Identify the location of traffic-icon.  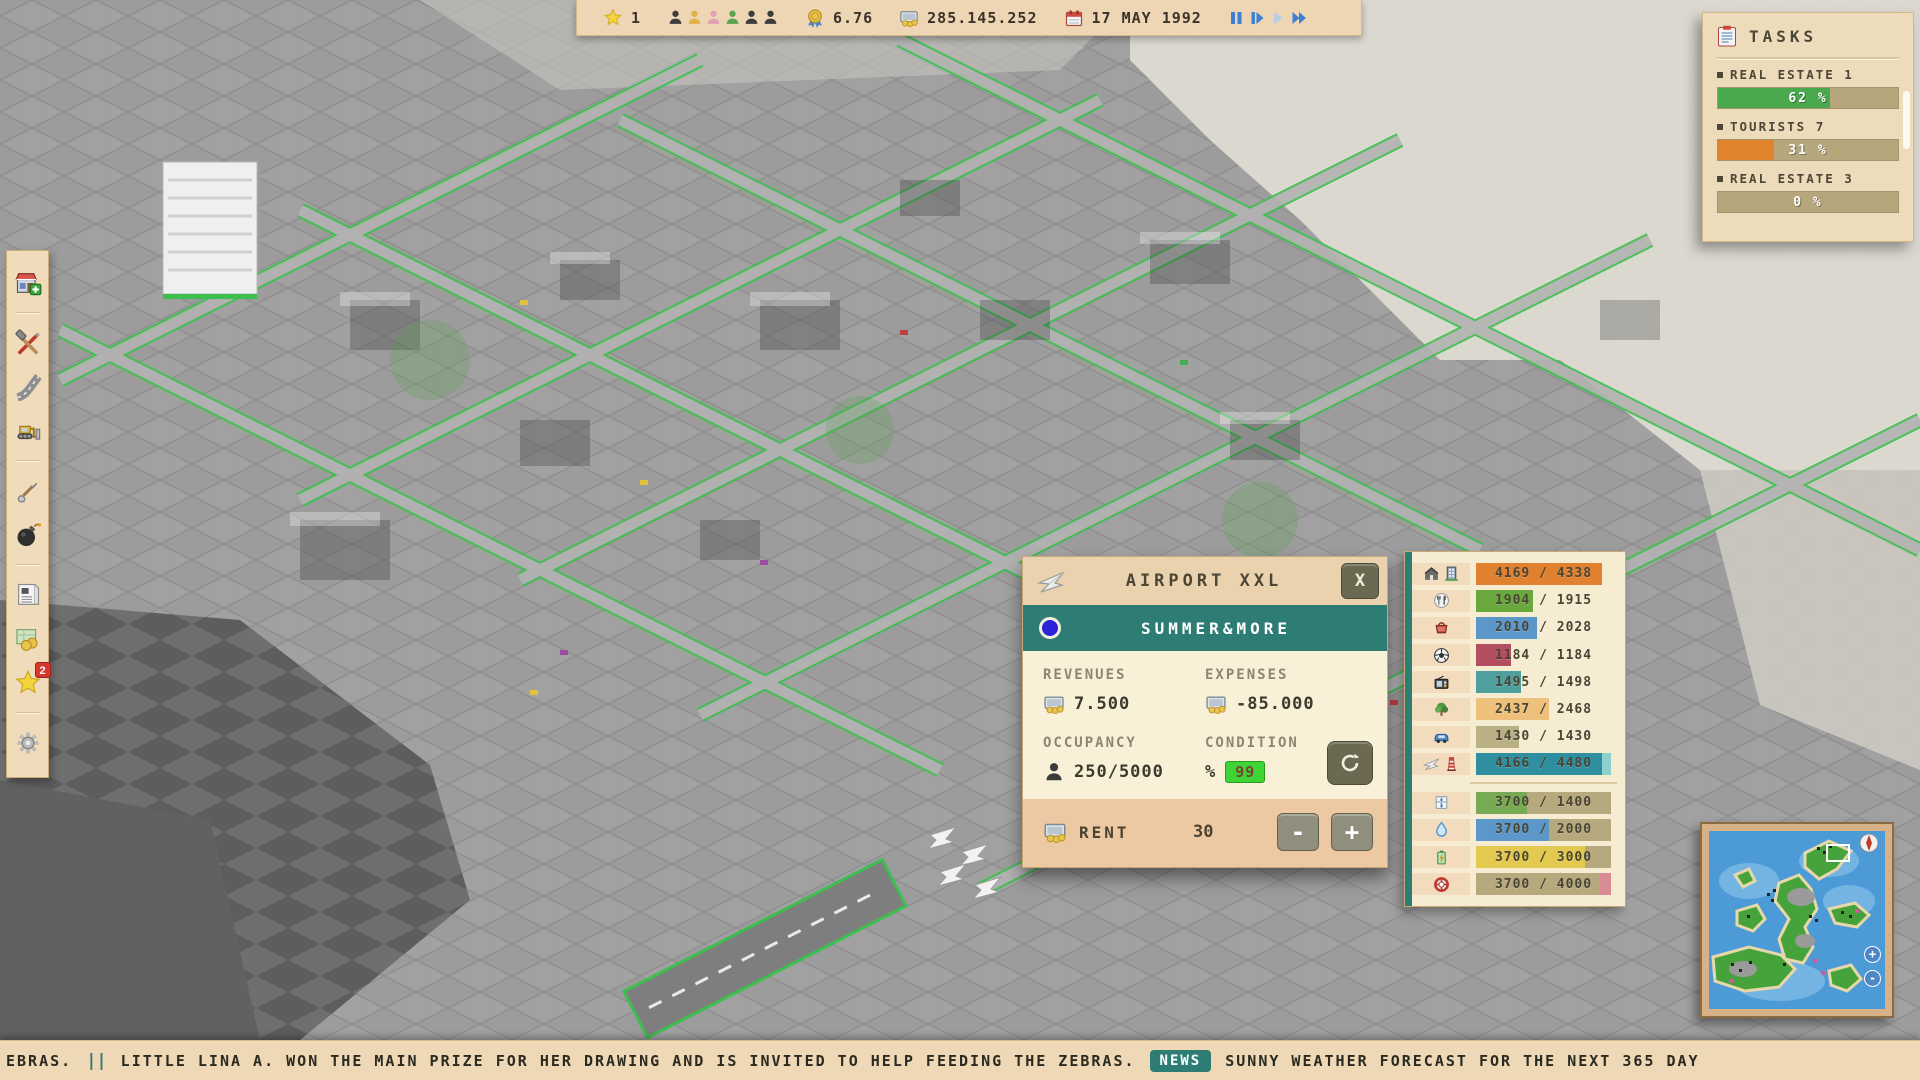
(1441, 736).